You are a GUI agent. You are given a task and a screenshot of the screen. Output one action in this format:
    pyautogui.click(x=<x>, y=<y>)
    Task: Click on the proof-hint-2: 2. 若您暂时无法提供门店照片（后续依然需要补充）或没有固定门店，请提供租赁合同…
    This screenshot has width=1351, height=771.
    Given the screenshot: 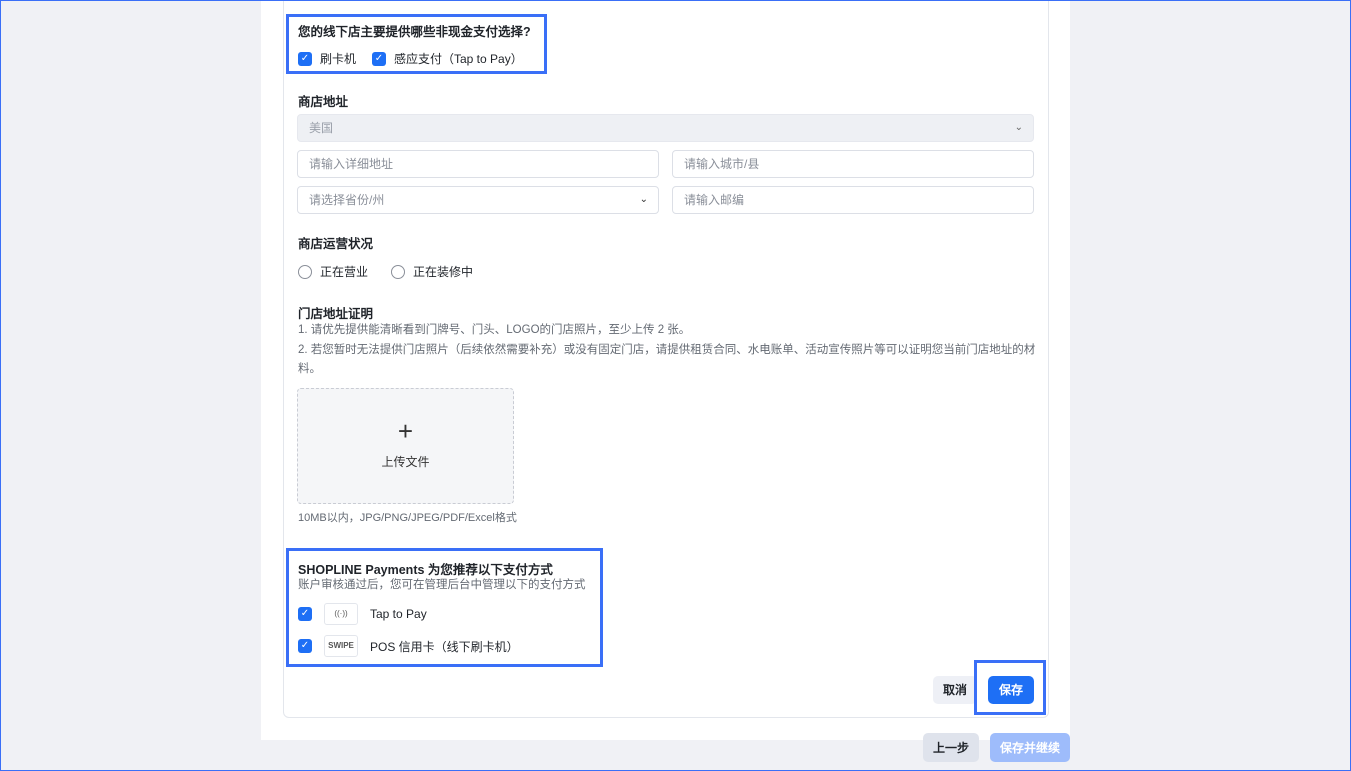 What is the action you would take?
    pyautogui.click(x=667, y=359)
    